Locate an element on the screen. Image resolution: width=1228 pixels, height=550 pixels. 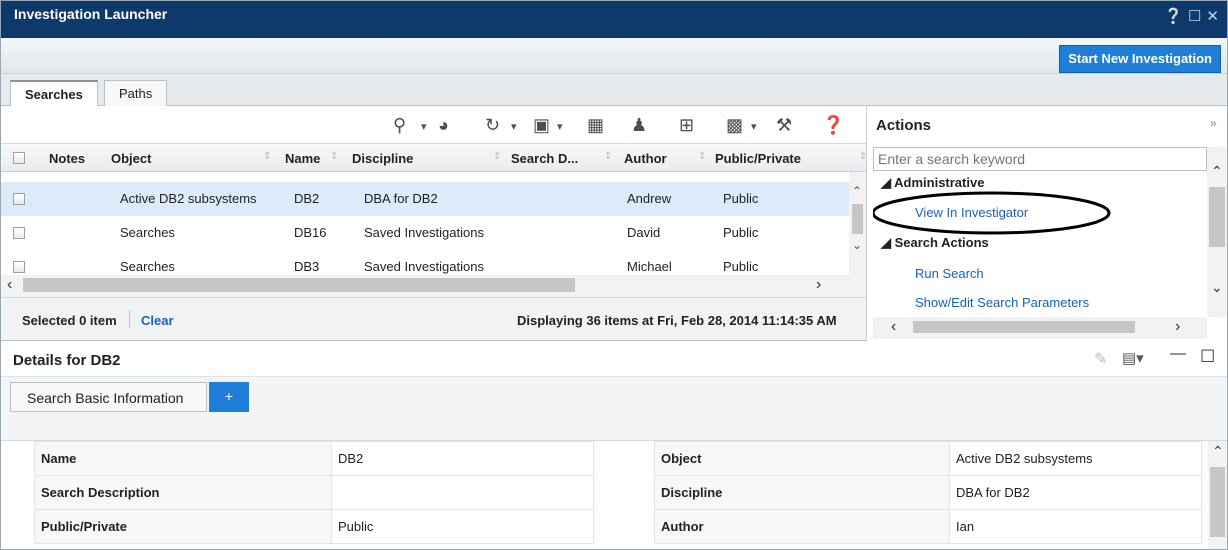
column-object: Object is located at coordinates (131, 158).